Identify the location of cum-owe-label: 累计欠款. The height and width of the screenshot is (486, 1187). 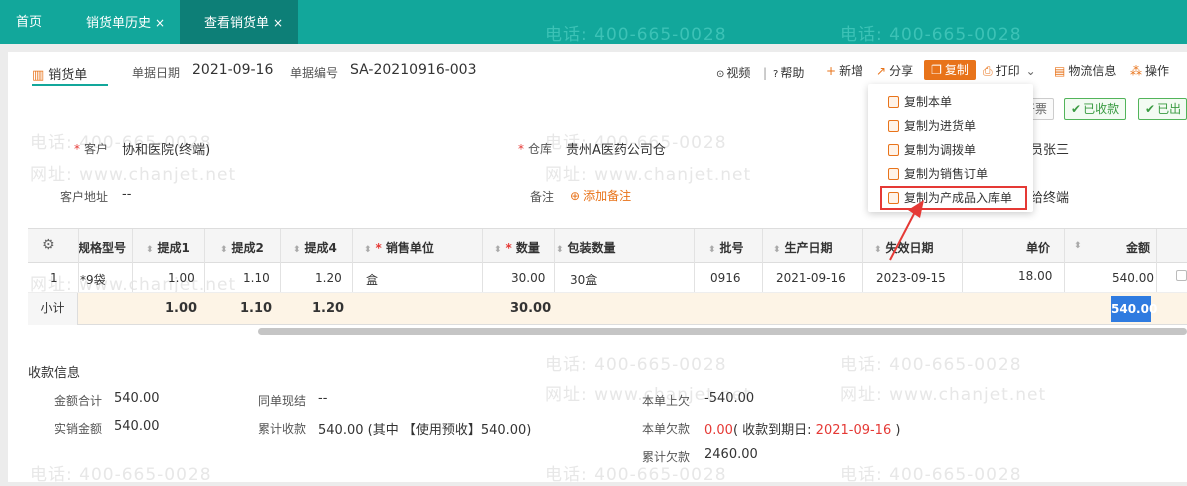
(666, 457).